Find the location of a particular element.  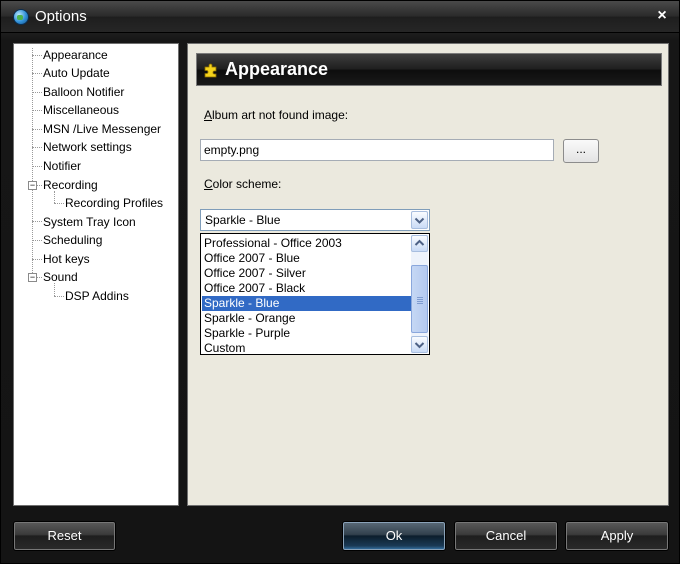

tree-item-hot-keys: Hot keys is located at coordinates (66, 259).